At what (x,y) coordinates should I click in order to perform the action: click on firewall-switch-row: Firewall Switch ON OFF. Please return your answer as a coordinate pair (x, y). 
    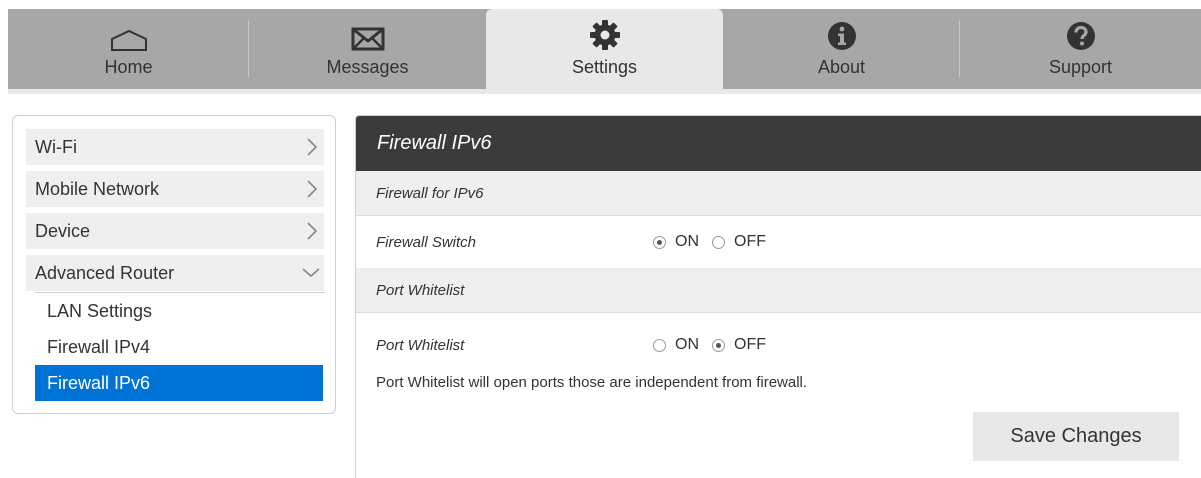
    Looking at the image, I should click on (778, 242).